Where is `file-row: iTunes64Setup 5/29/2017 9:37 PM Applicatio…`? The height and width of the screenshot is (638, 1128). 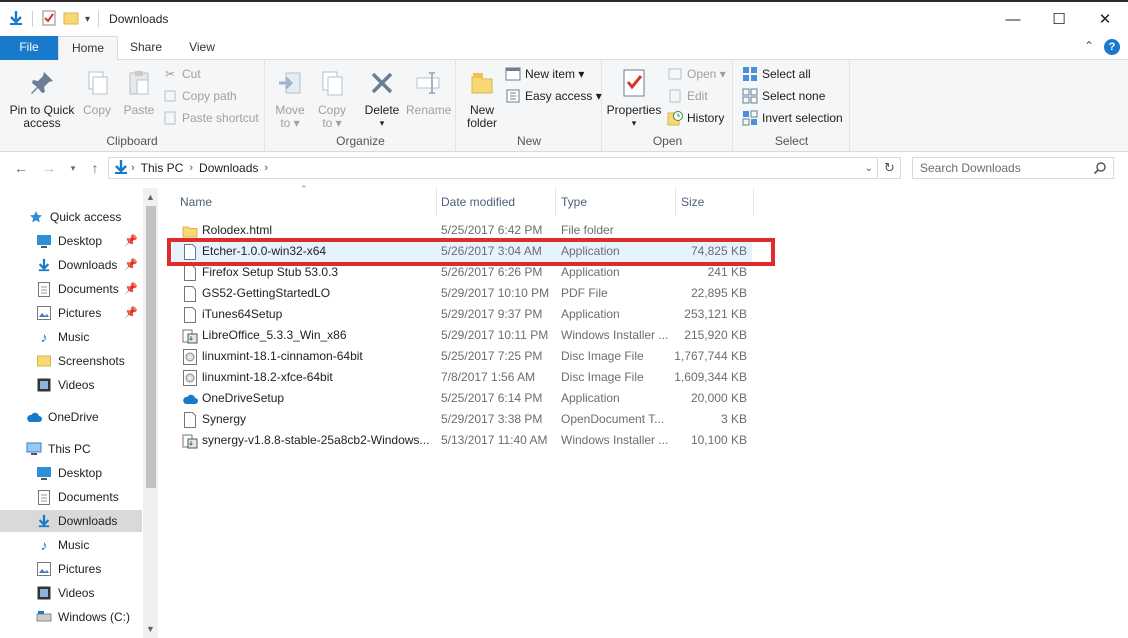
file-row: iTunes64Setup 5/29/2017 9:37 PM Applicatio… is located at coordinates (462, 314).